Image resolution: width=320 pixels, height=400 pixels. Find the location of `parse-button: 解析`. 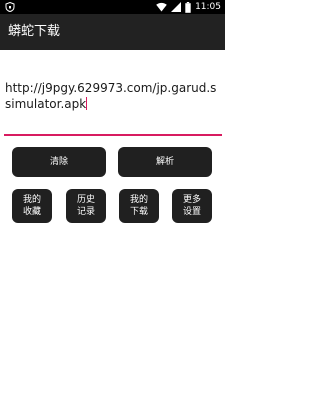

parse-button: 解析 is located at coordinates (165, 162).